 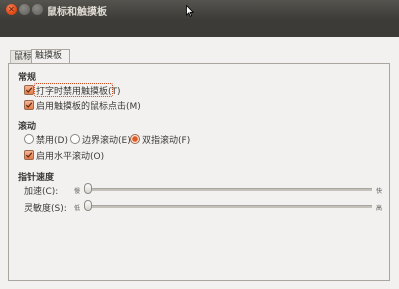 I want to click on toolbar: 全部设置(A), so click(x=199, y=38).